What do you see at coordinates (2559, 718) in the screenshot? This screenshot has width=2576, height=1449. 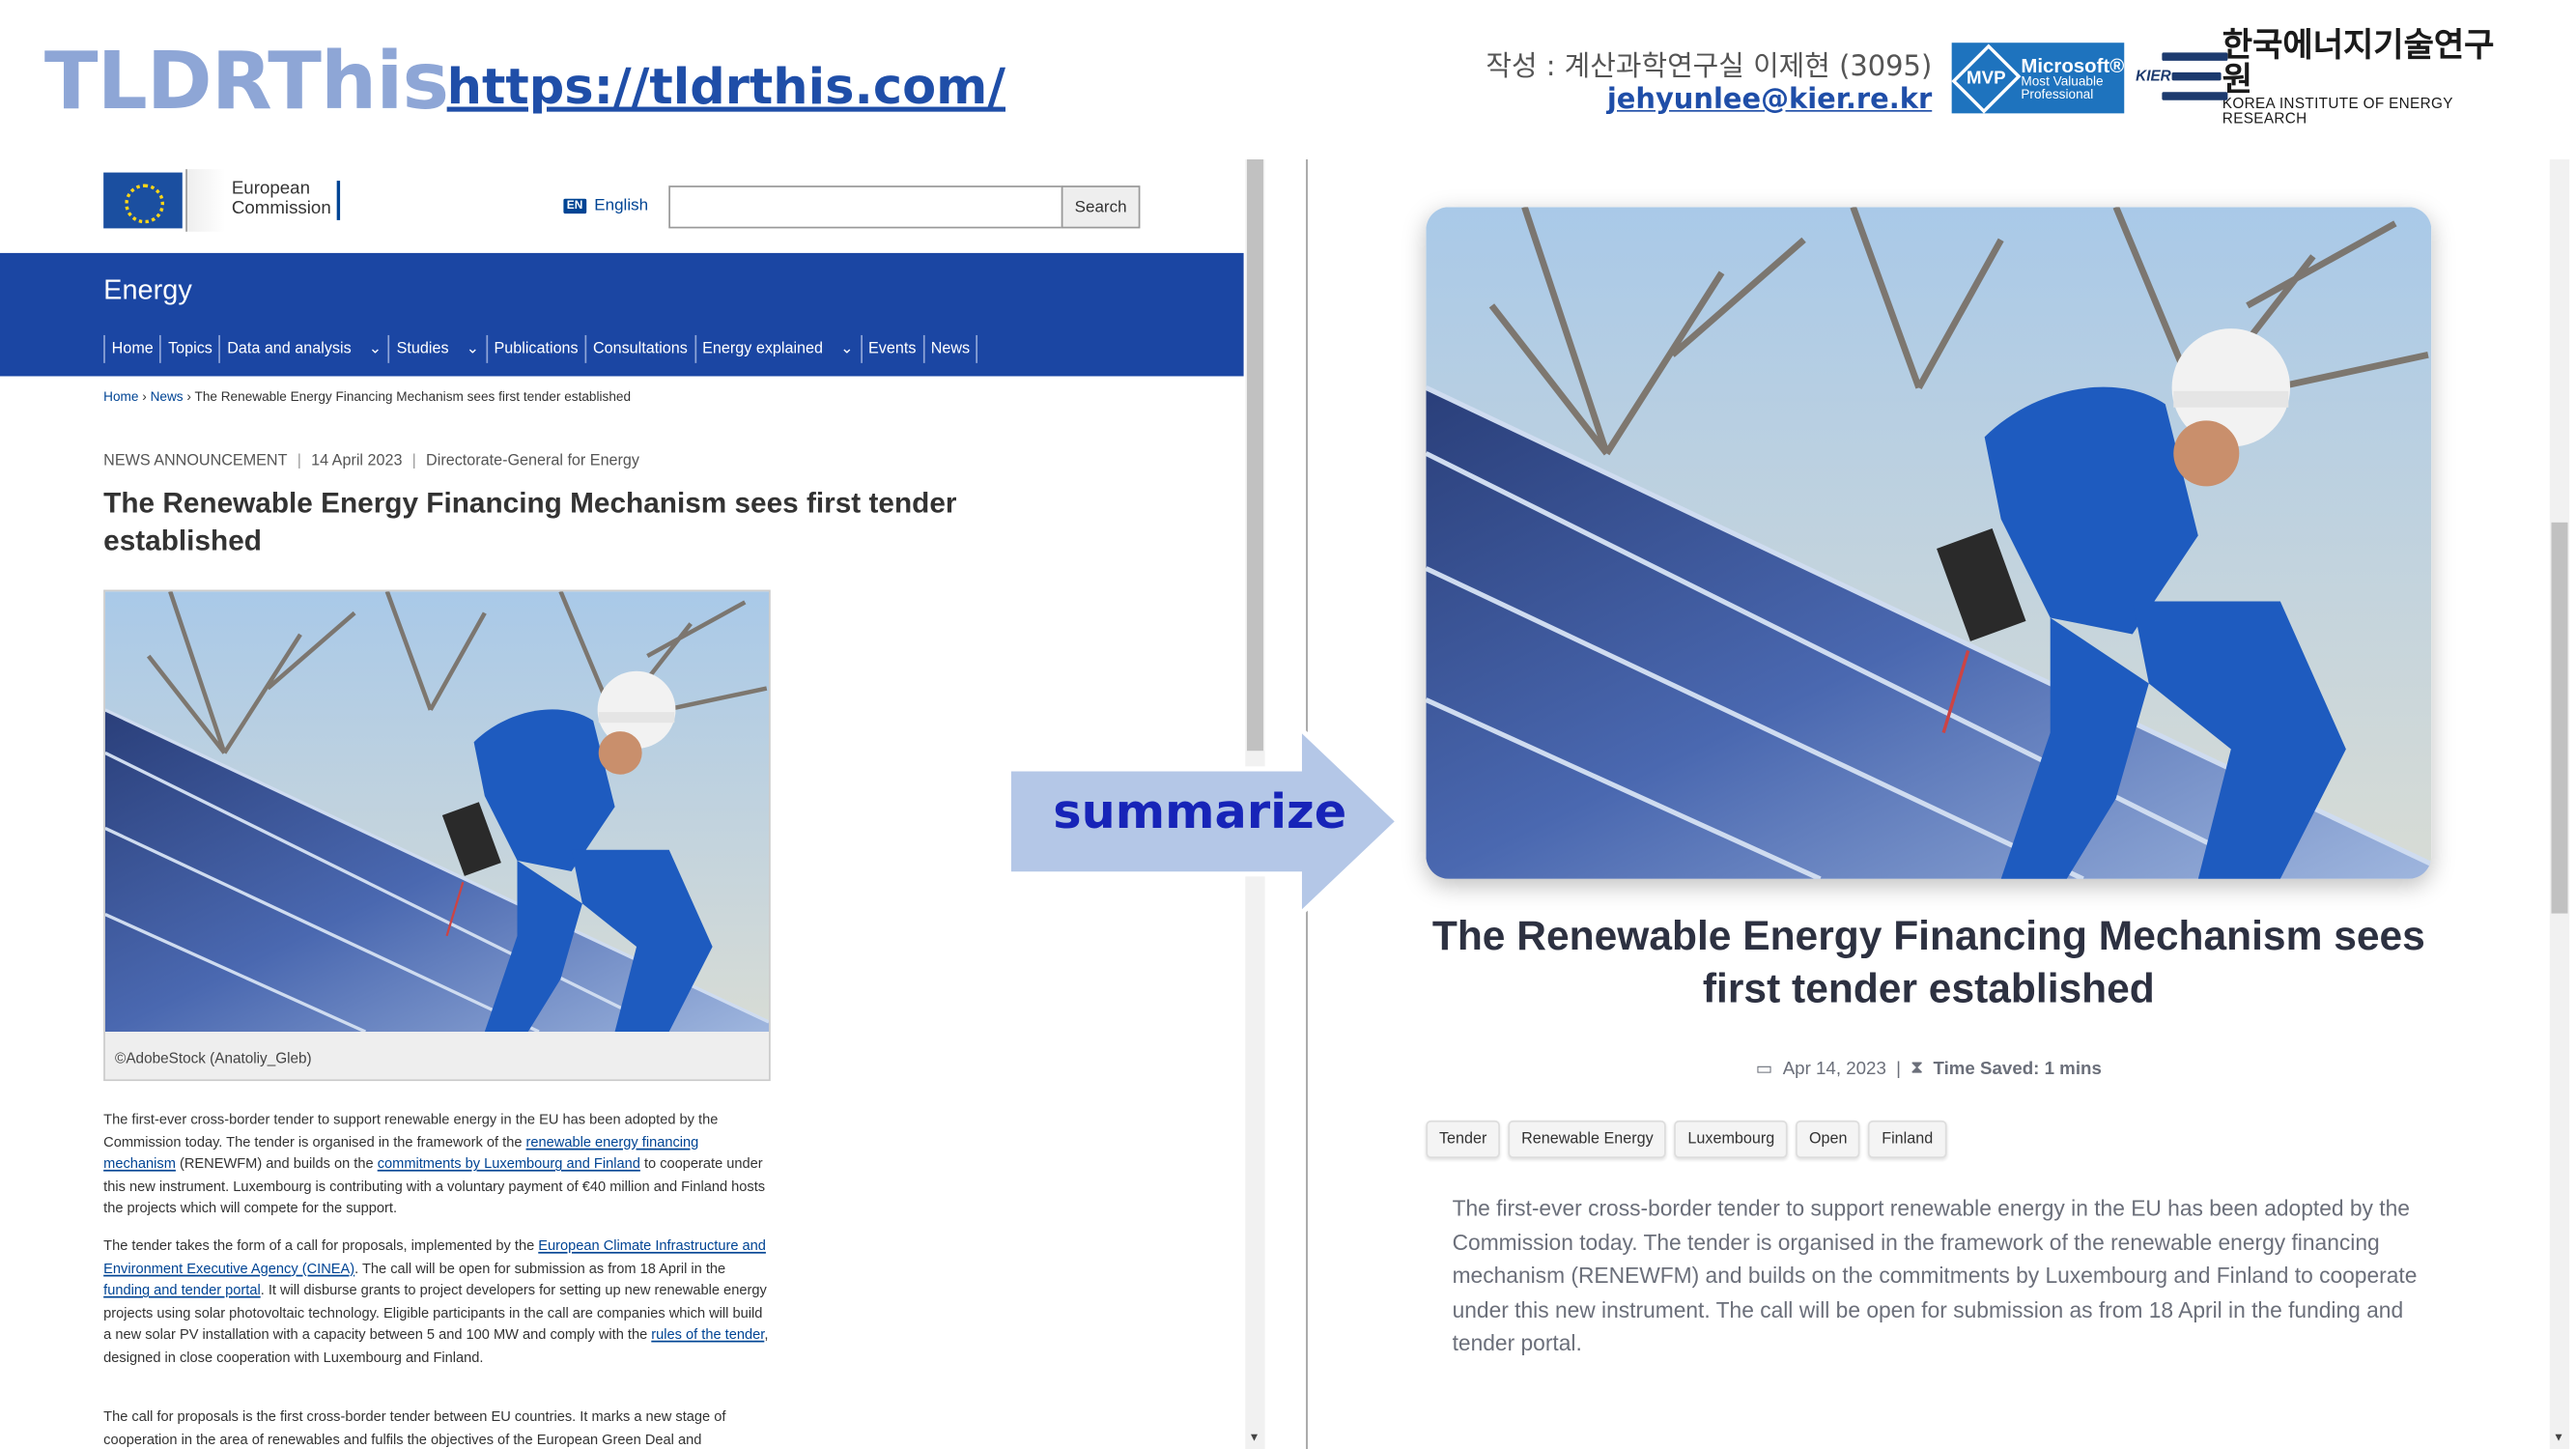 I see `right-scroll-thumb` at bounding box center [2559, 718].